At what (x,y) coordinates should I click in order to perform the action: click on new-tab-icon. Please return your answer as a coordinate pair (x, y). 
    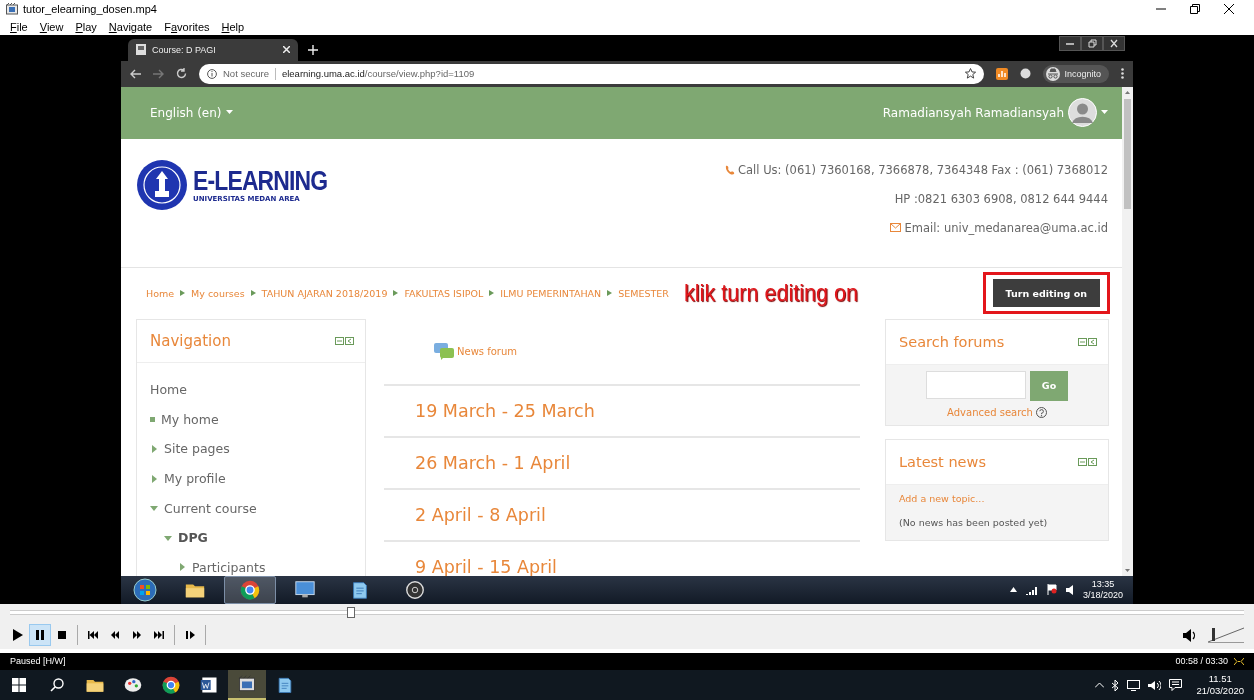
    Looking at the image, I should click on (313, 50).